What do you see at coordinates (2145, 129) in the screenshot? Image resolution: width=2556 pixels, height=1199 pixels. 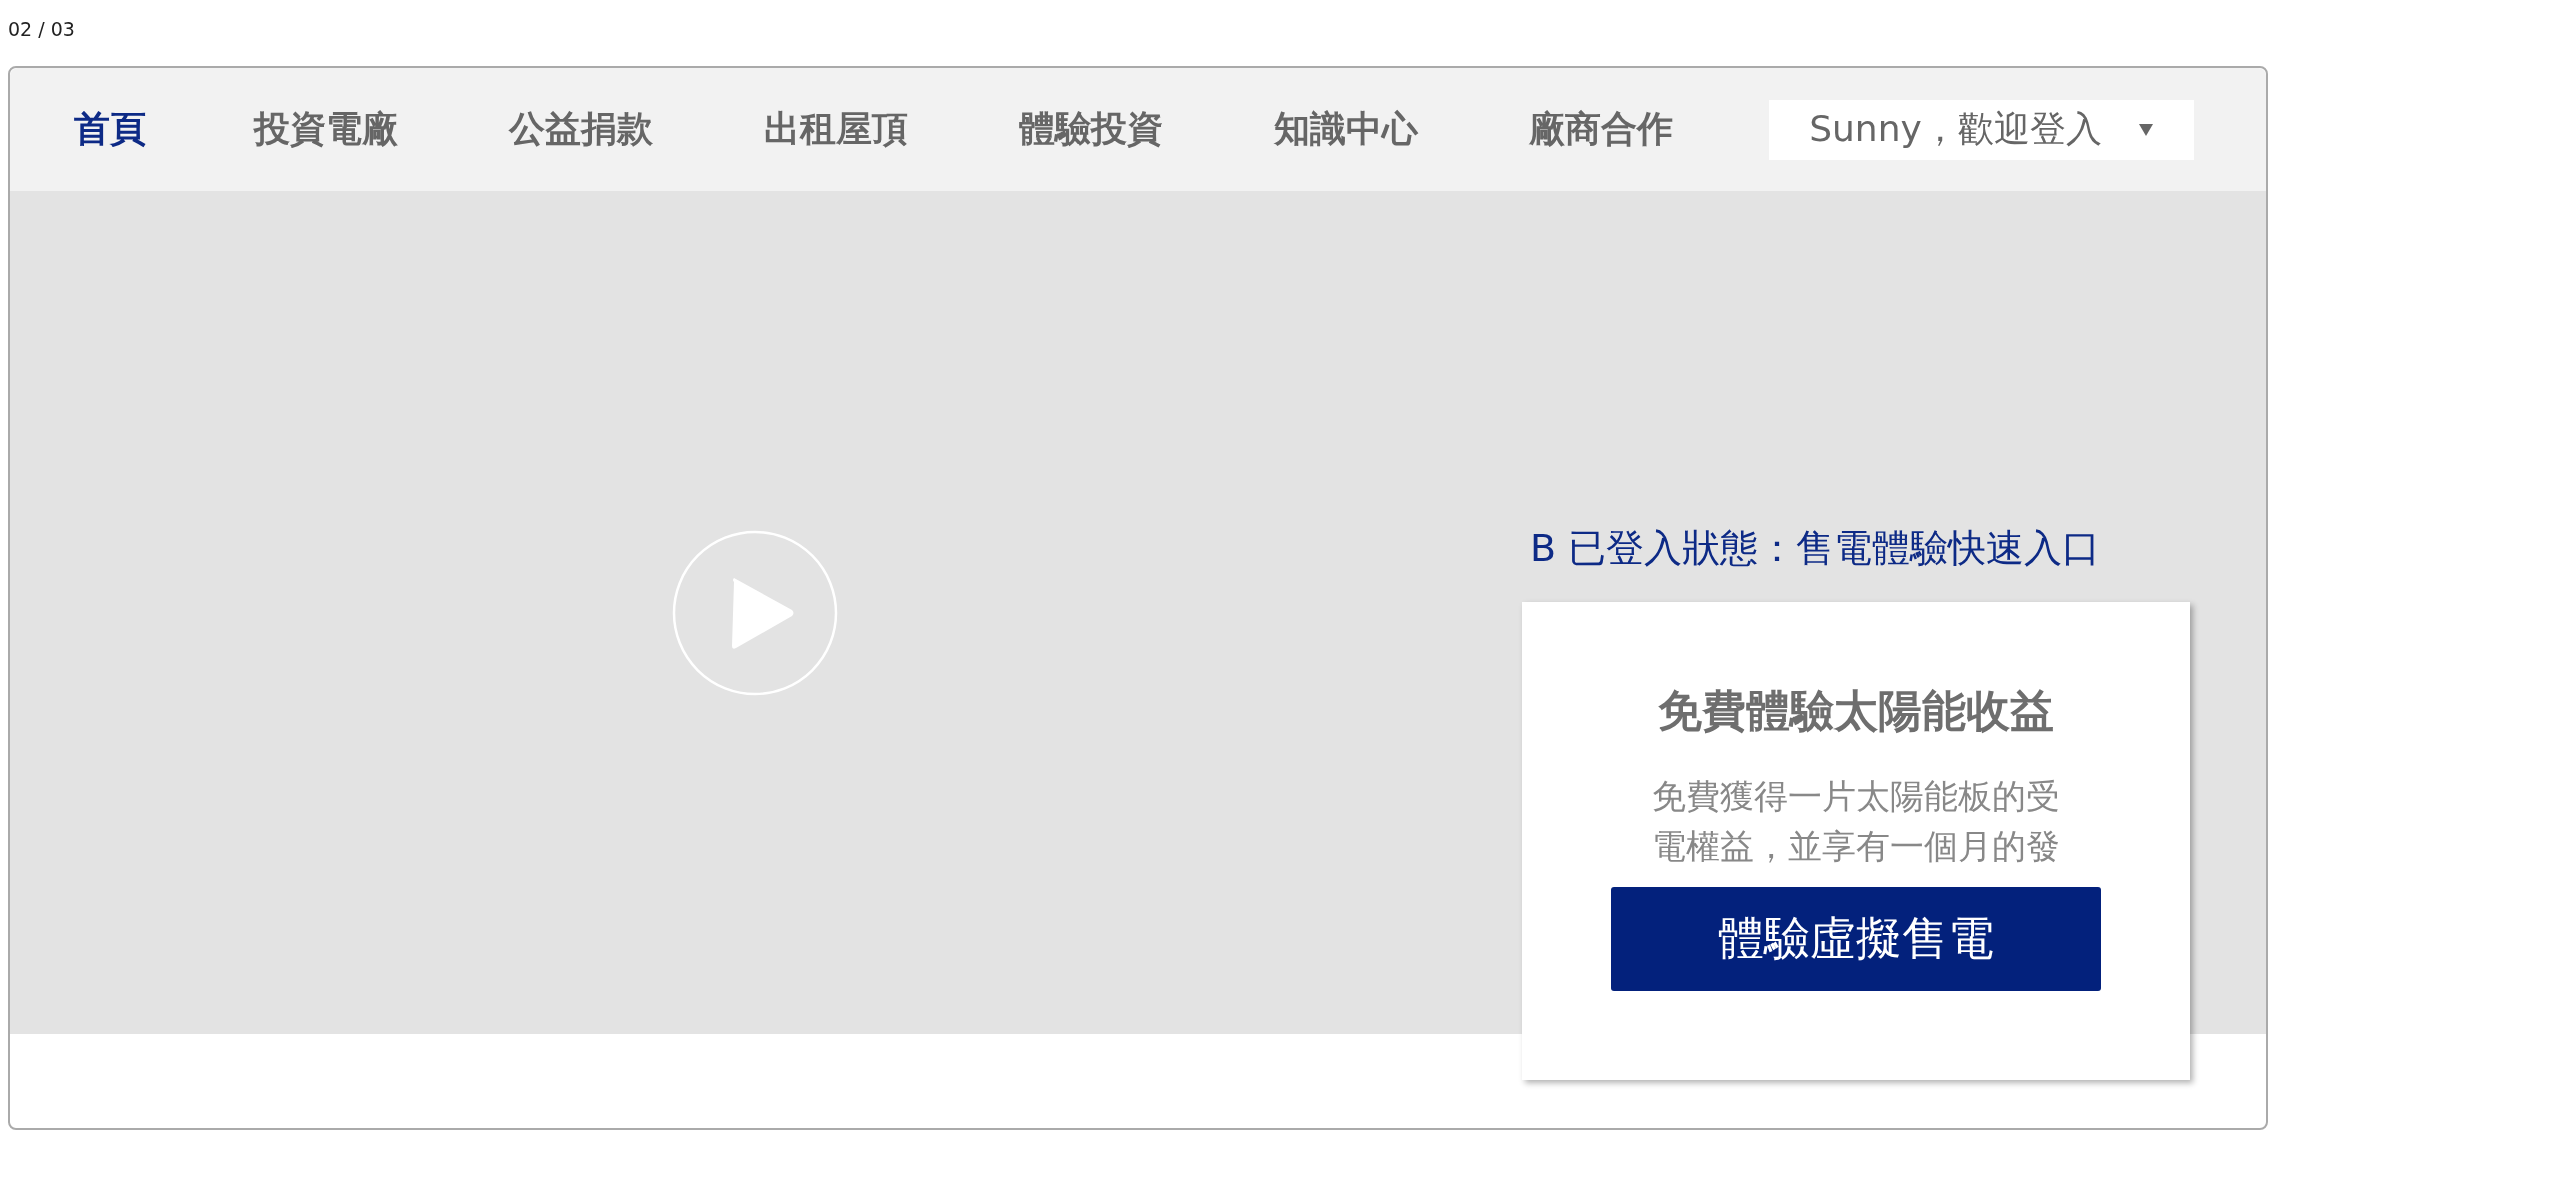 I see `caret-icon` at bounding box center [2145, 129].